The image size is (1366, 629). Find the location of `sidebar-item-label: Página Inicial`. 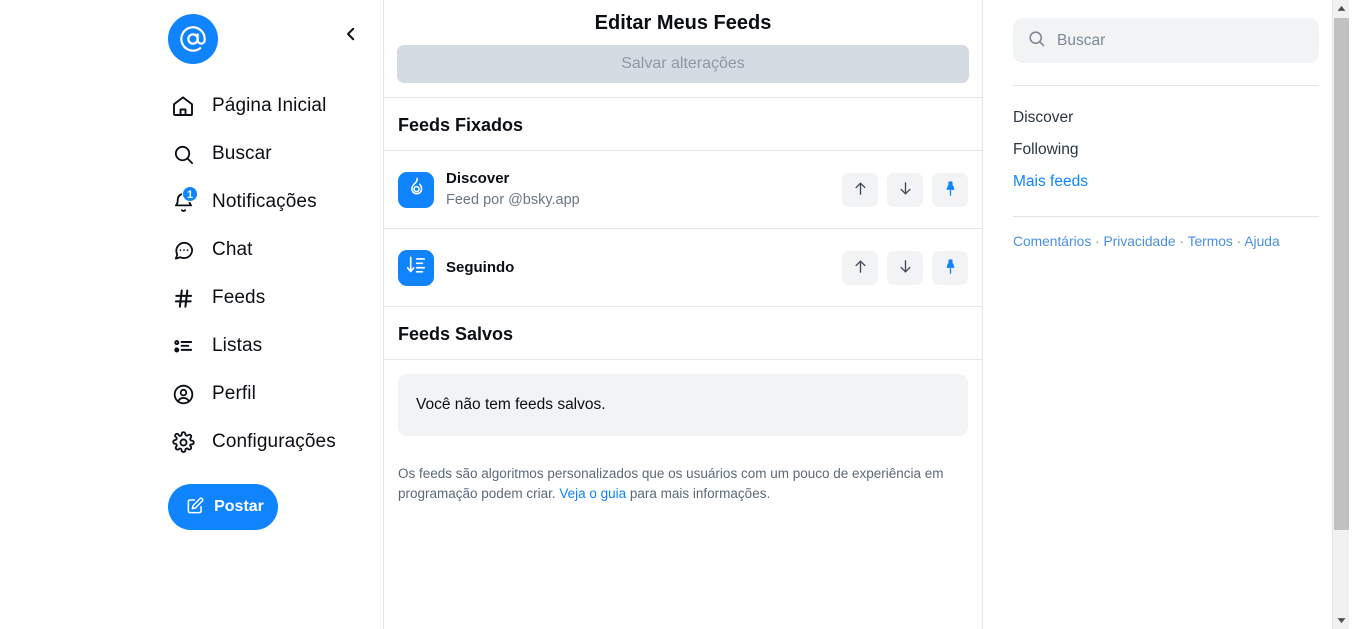

sidebar-item-label: Página Inicial is located at coordinates (269, 105).